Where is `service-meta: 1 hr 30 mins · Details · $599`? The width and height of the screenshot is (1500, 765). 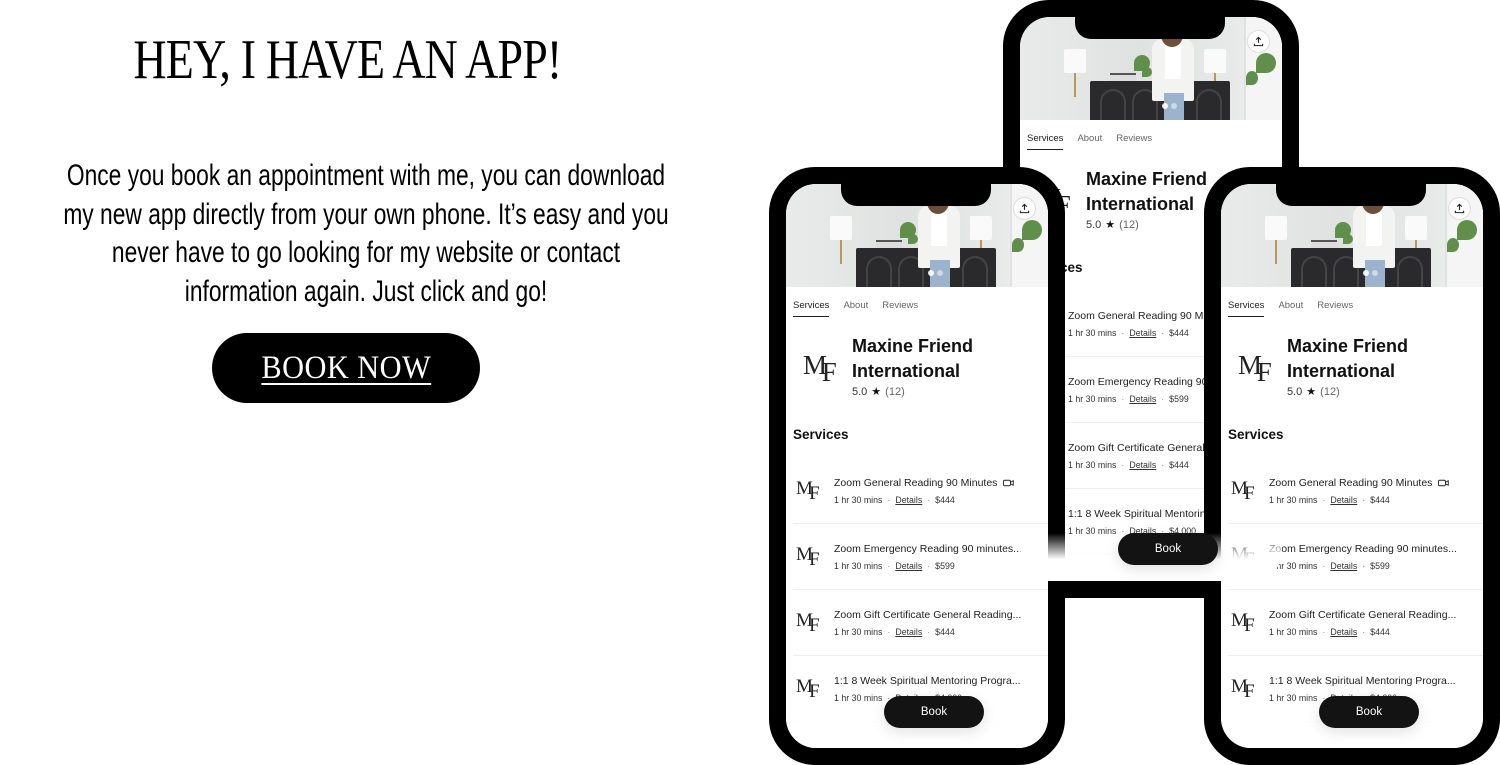 service-meta: 1 hr 30 mins · Details · $599 is located at coordinates (1128, 399).